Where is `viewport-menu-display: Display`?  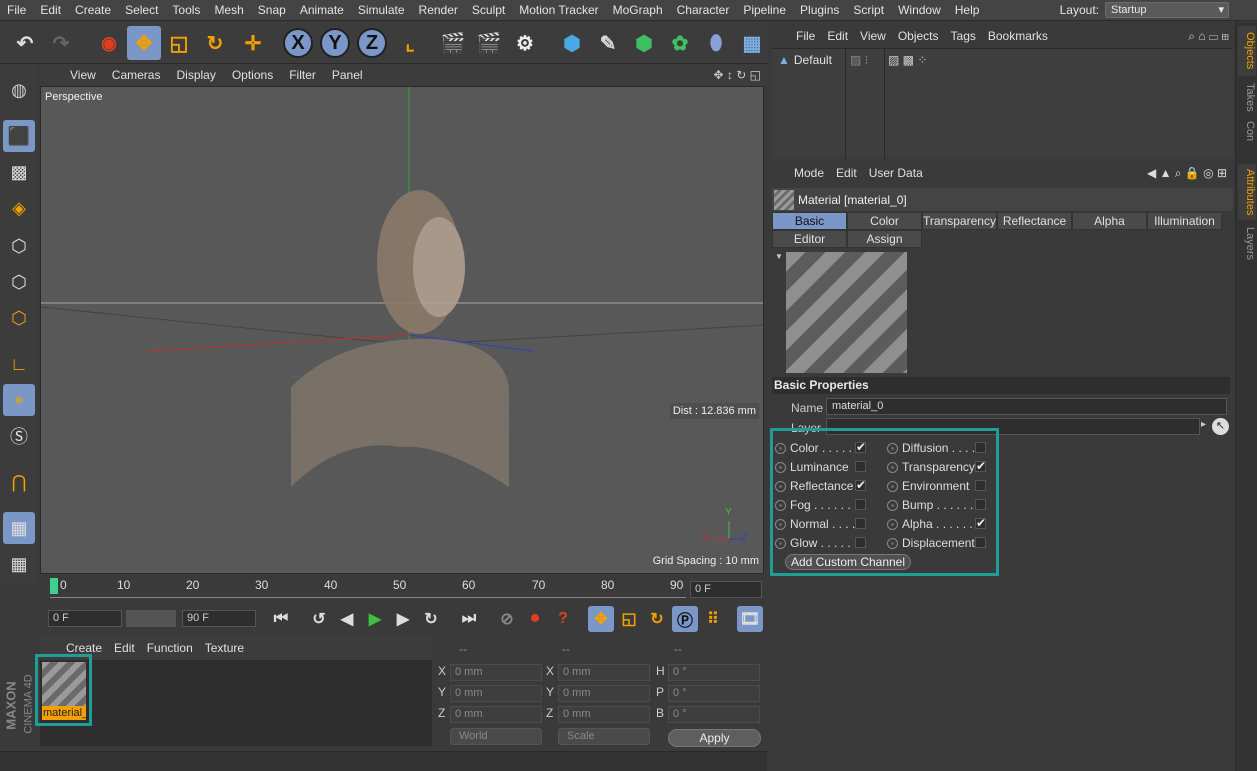
viewport-menu-display: Display is located at coordinates (195, 75).